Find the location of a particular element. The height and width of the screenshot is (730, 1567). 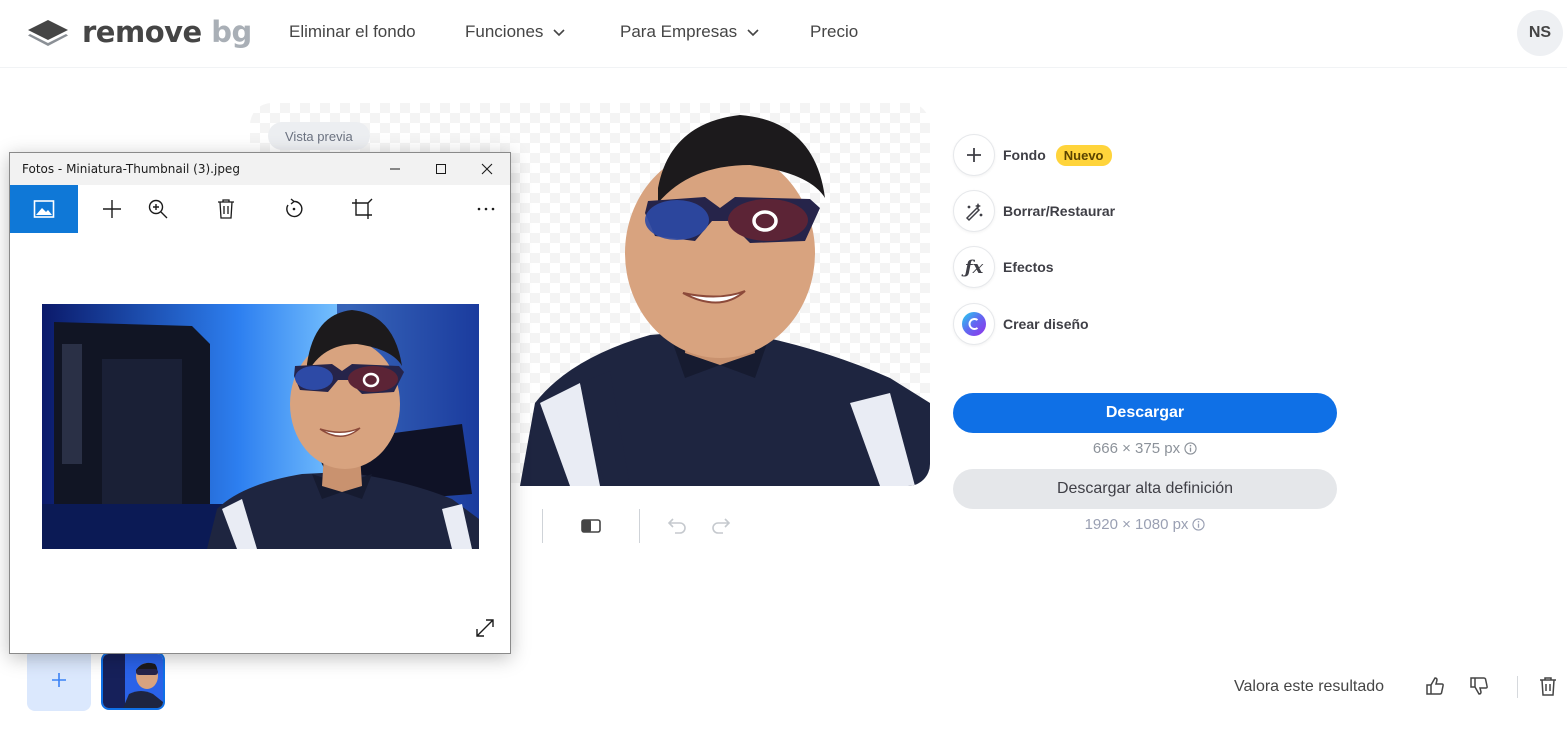

effects-tool: ƒx Efectos is located at coordinates (1003, 267).